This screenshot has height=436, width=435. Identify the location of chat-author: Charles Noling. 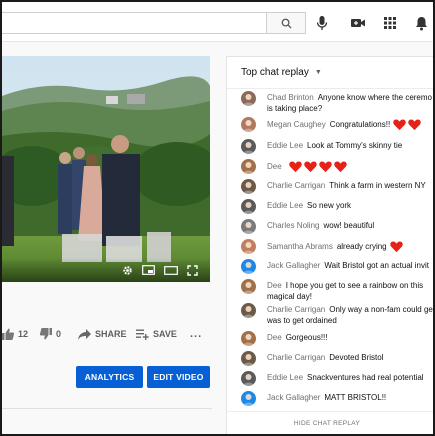
(293, 225).